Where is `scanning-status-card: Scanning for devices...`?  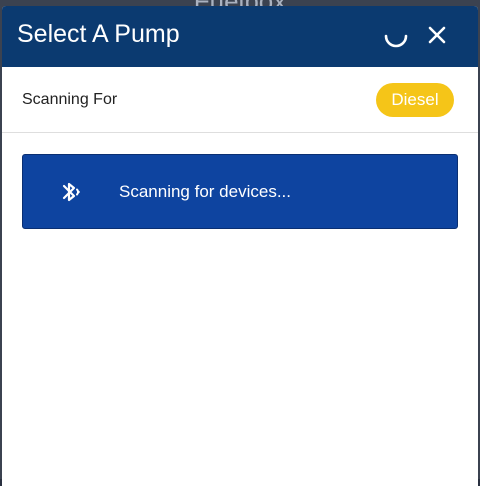
scanning-status-card: Scanning for devices... is located at coordinates (240, 191).